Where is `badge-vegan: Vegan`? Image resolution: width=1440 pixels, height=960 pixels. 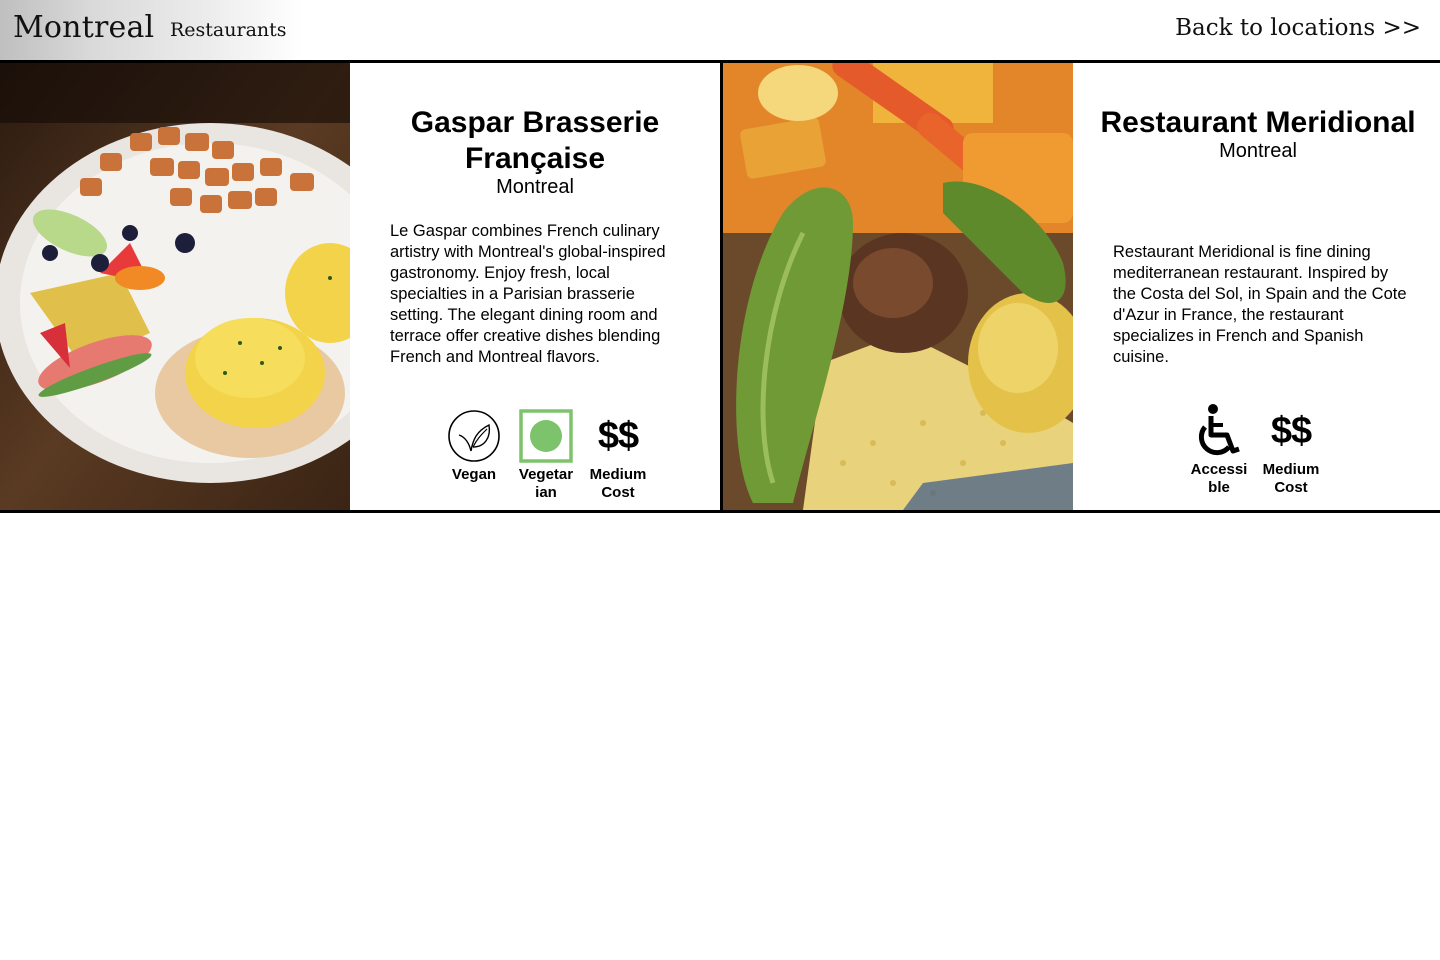 badge-vegan: Vegan is located at coordinates (474, 454).